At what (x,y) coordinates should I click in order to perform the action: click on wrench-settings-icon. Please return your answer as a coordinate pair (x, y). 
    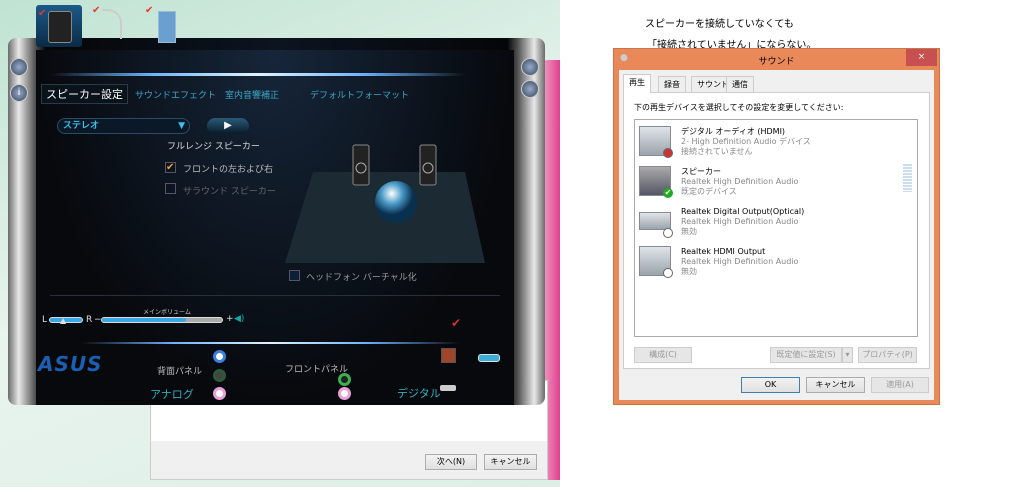
    Looking at the image, I should click on (489, 358).